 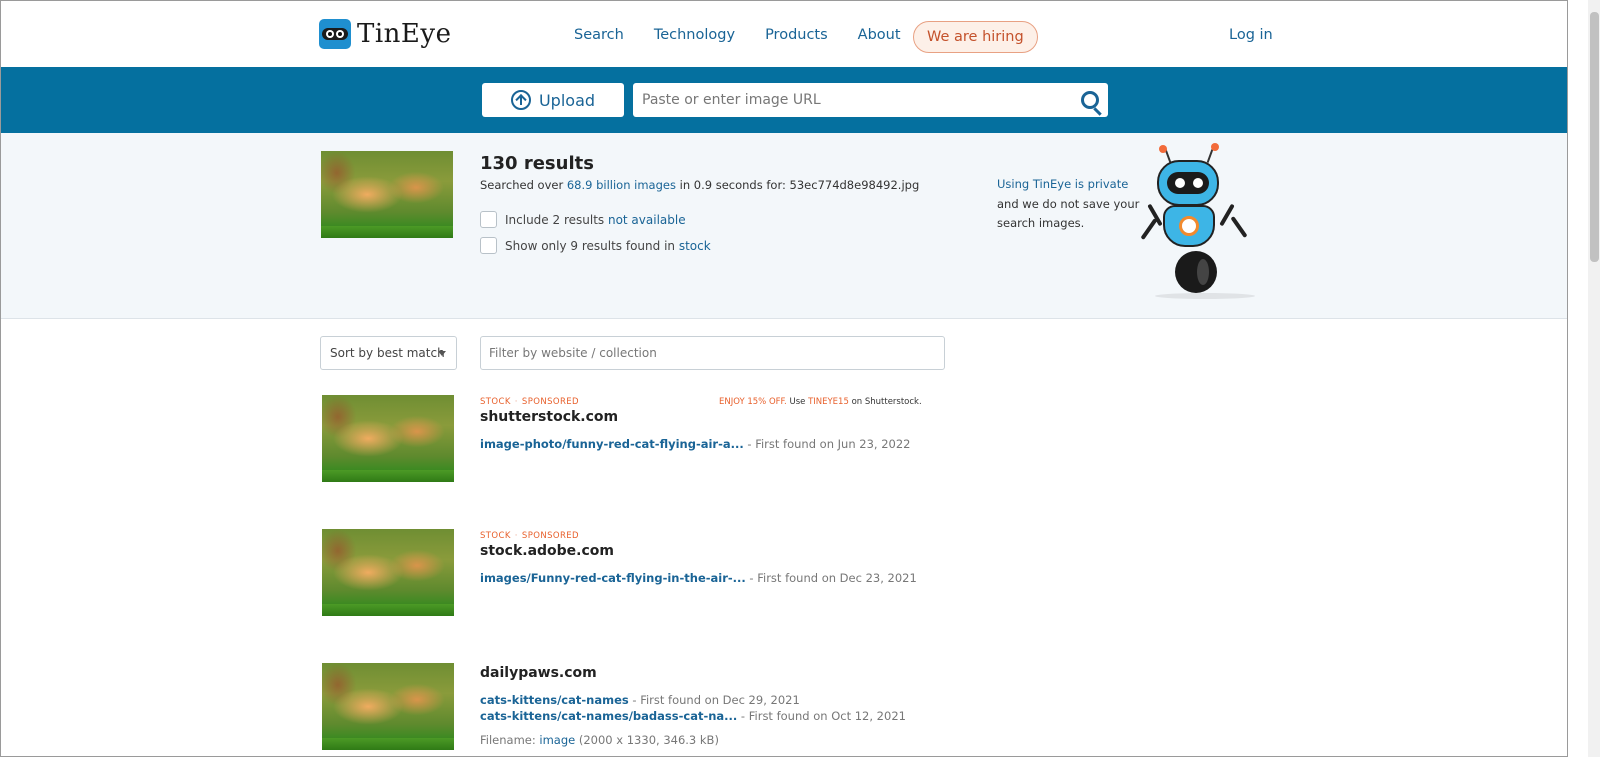 What do you see at coordinates (737, 35) in the screenshot?
I see `main-nav: Search Technology Products About` at bounding box center [737, 35].